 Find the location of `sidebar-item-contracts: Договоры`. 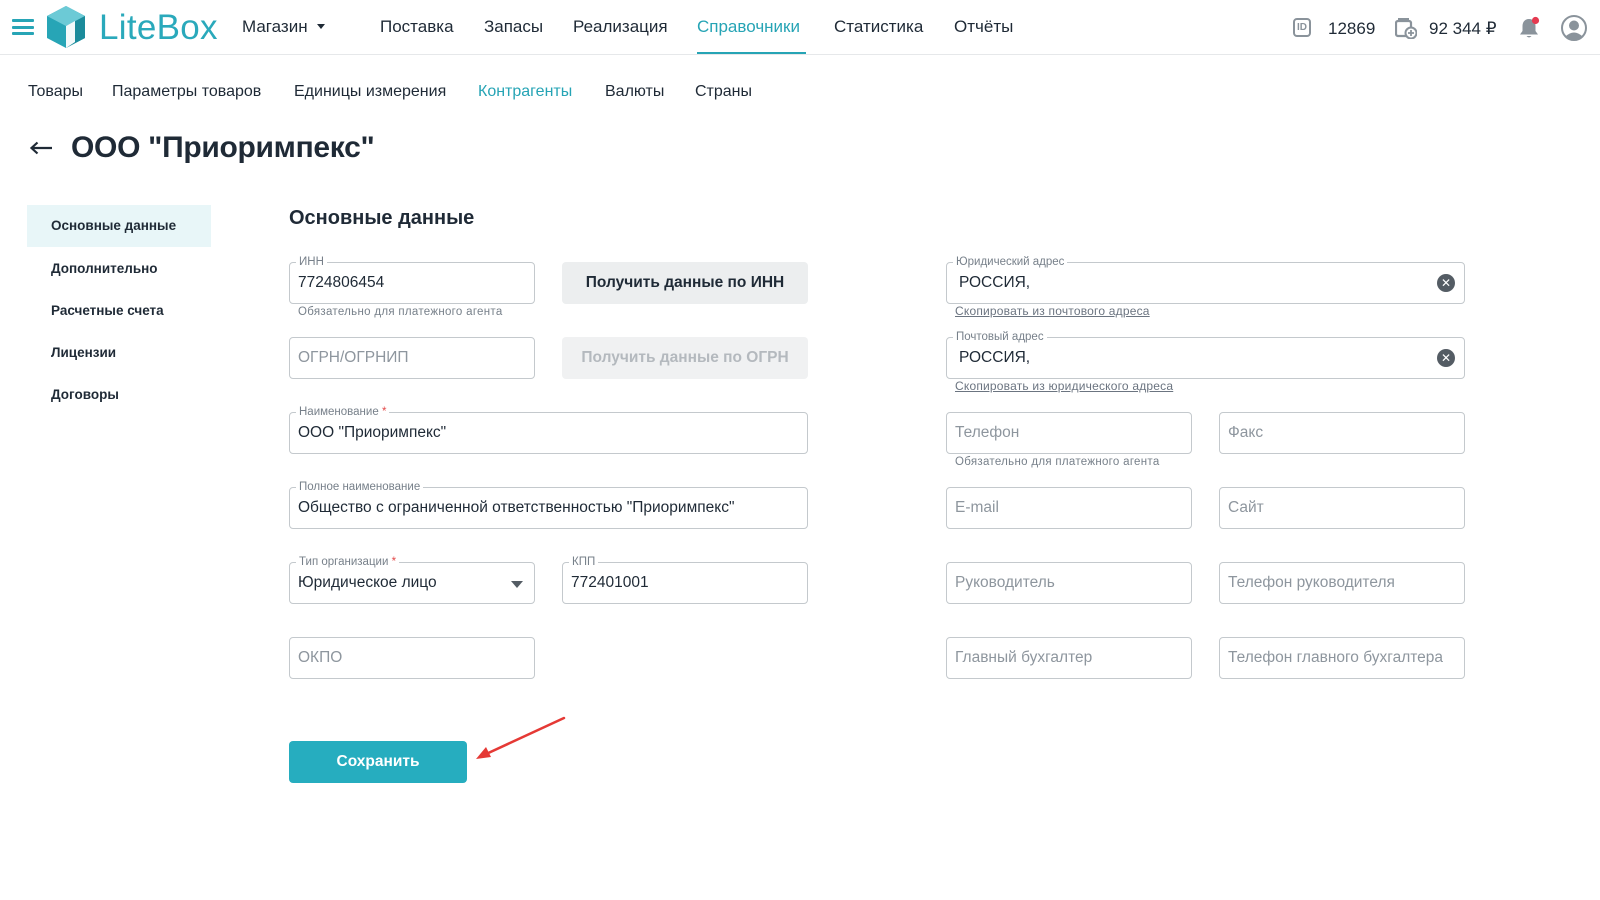

sidebar-item-contracts: Договоры is located at coordinates (119, 395).